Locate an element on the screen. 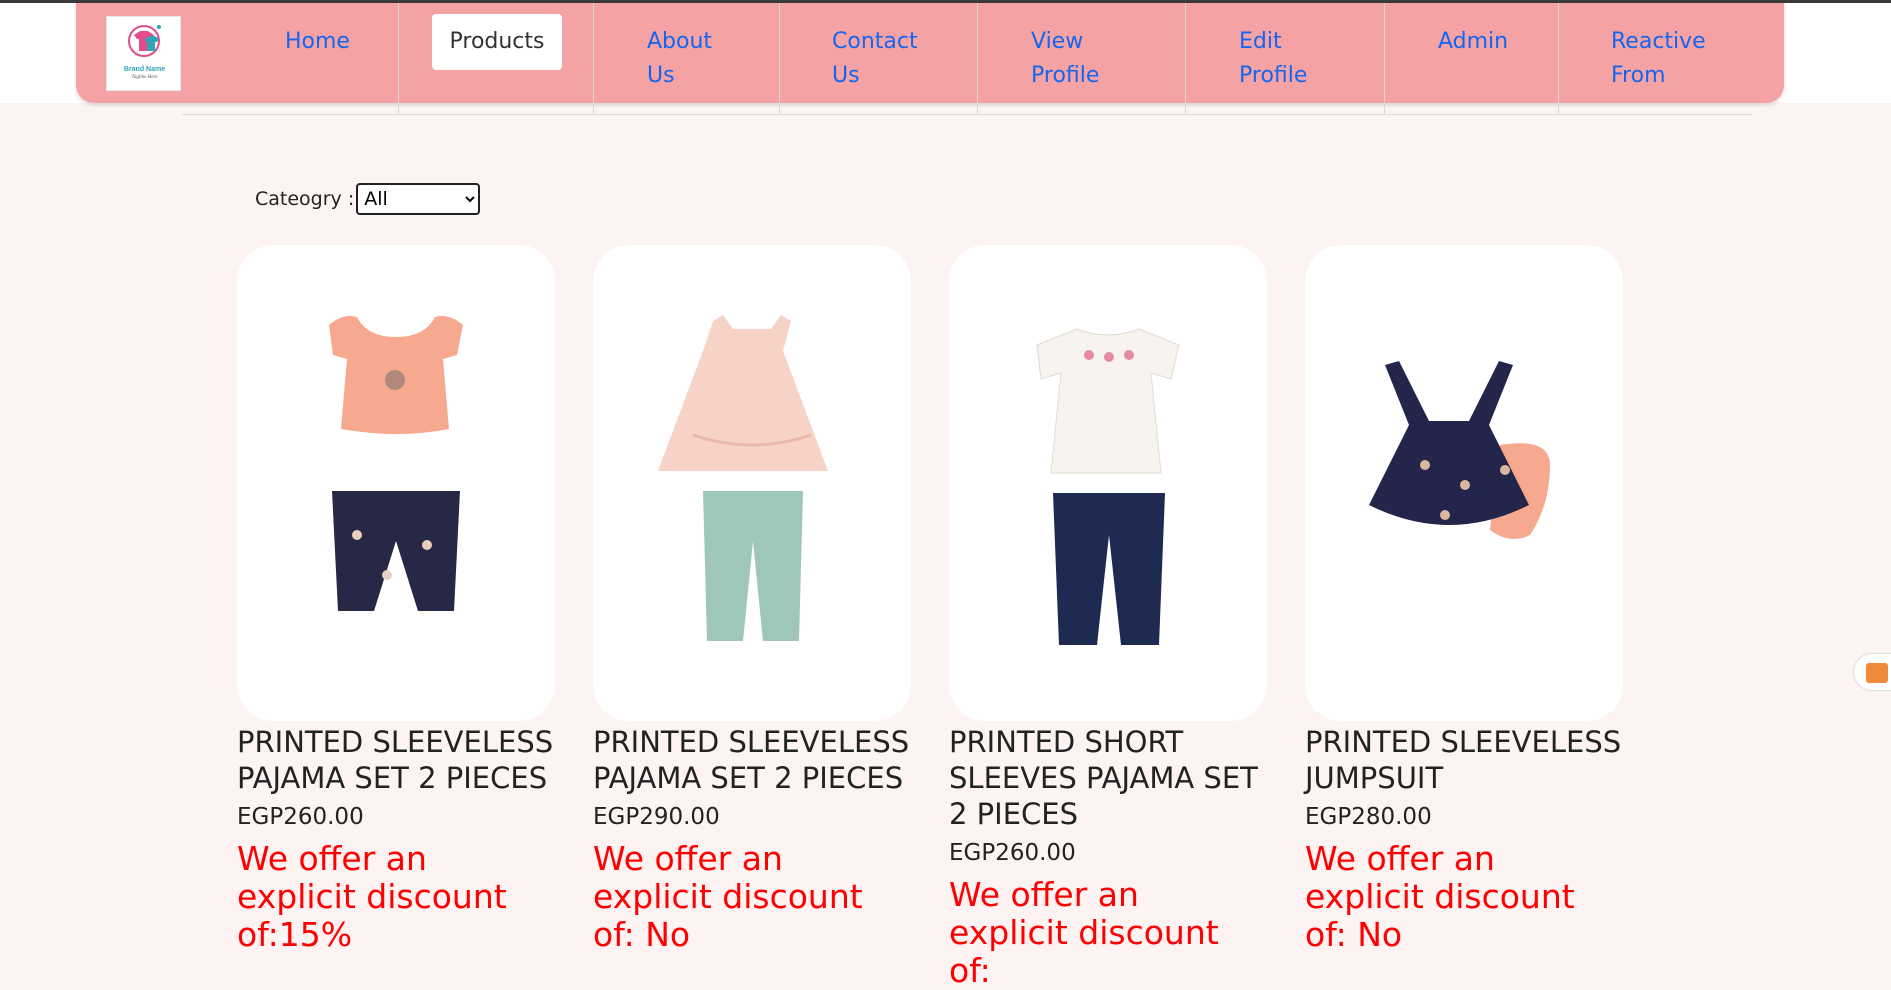  brand-logo: Brand Name Tagline Here is located at coordinates (143, 53).